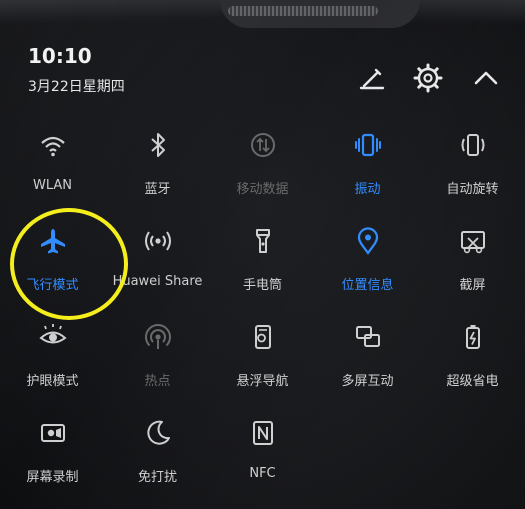  Describe the element at coordinates (157, 477) in the screenshot. I see `tile-label: 免打扰` at that location.